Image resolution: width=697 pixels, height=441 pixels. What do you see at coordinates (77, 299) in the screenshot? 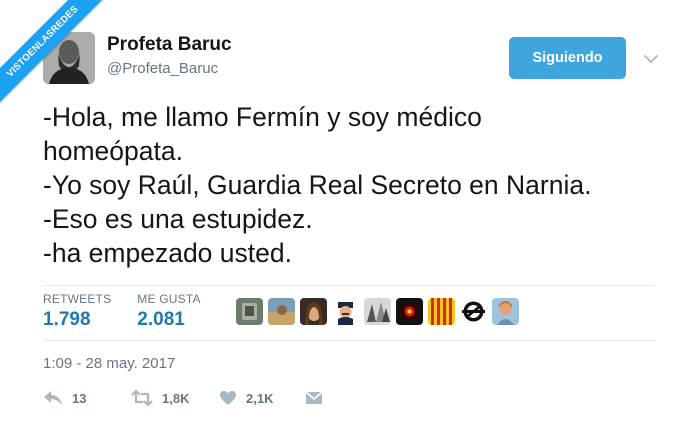
I see `retweets-label: RETWEETS` at bounding box center [77, 299].